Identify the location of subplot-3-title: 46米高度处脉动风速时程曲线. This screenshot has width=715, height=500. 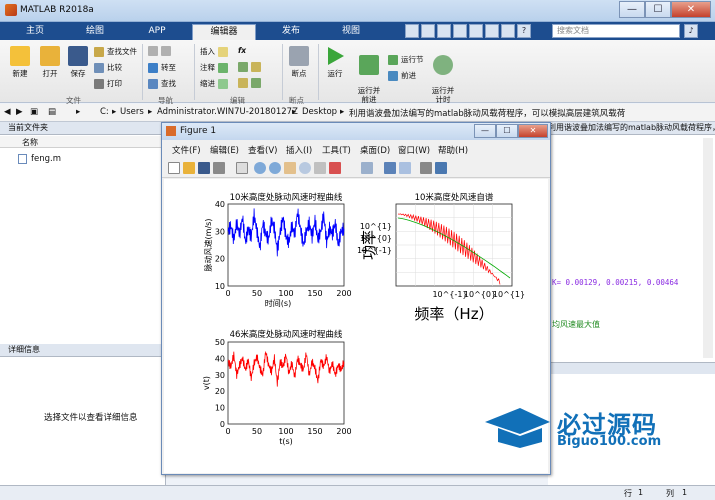
(286, 334).